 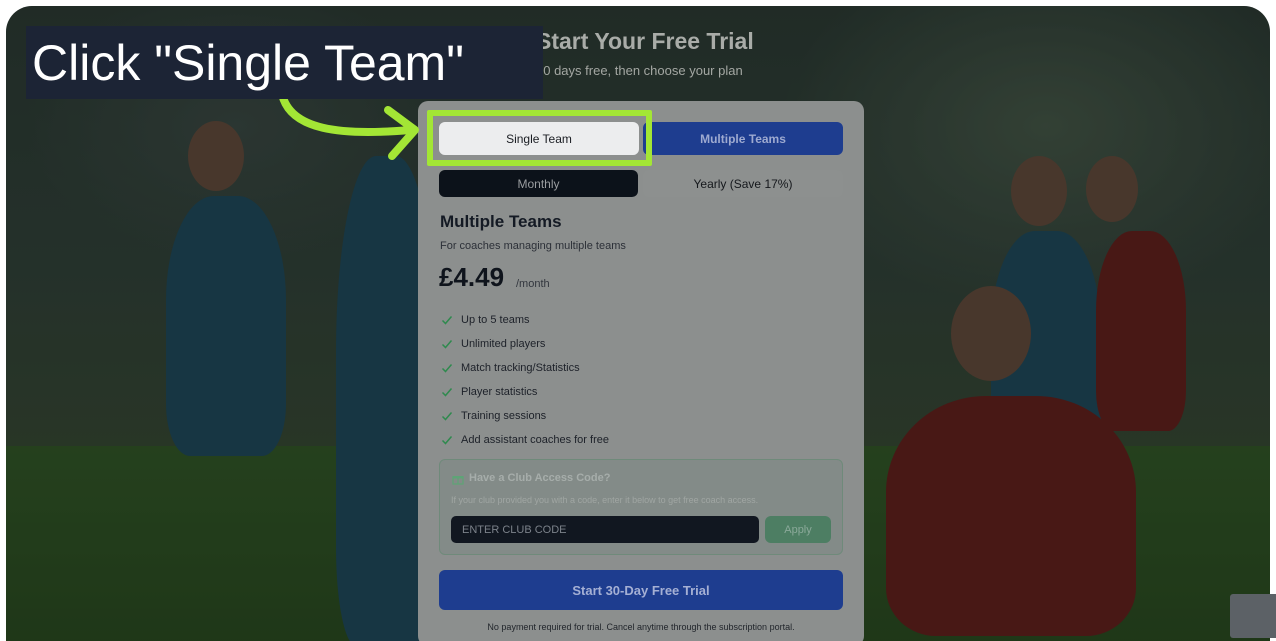 What do you see at coordinates (533, 246) in the screenshot?
I see `plan-description: For coaches managing multiple teams` at bounding box center [533, 246].